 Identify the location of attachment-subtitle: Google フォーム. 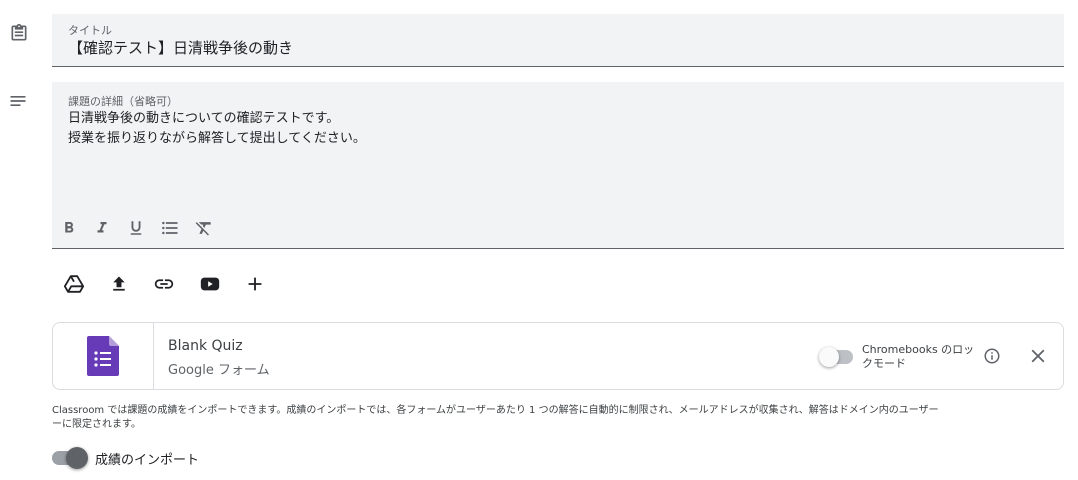
(219, 370).